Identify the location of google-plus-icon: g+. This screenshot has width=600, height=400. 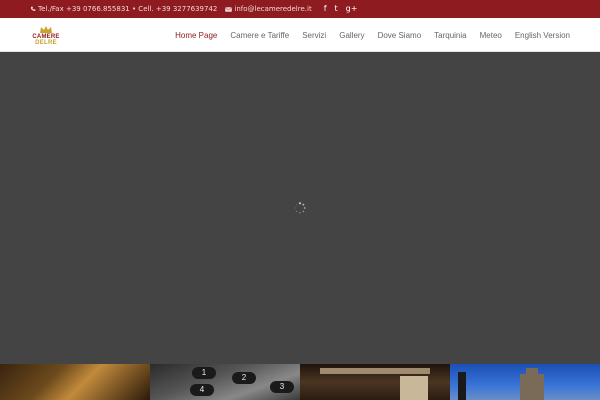
(352, 9).